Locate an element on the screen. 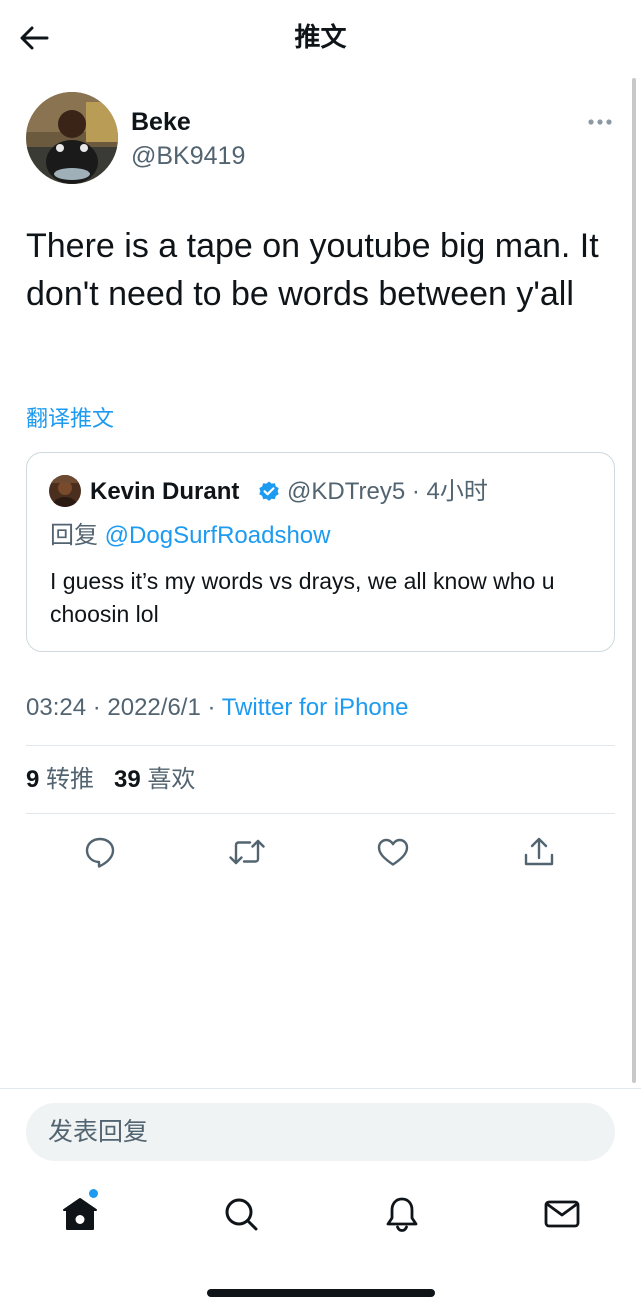  likes-stat: 39 喜欢 is located at coordinates (154, 779).